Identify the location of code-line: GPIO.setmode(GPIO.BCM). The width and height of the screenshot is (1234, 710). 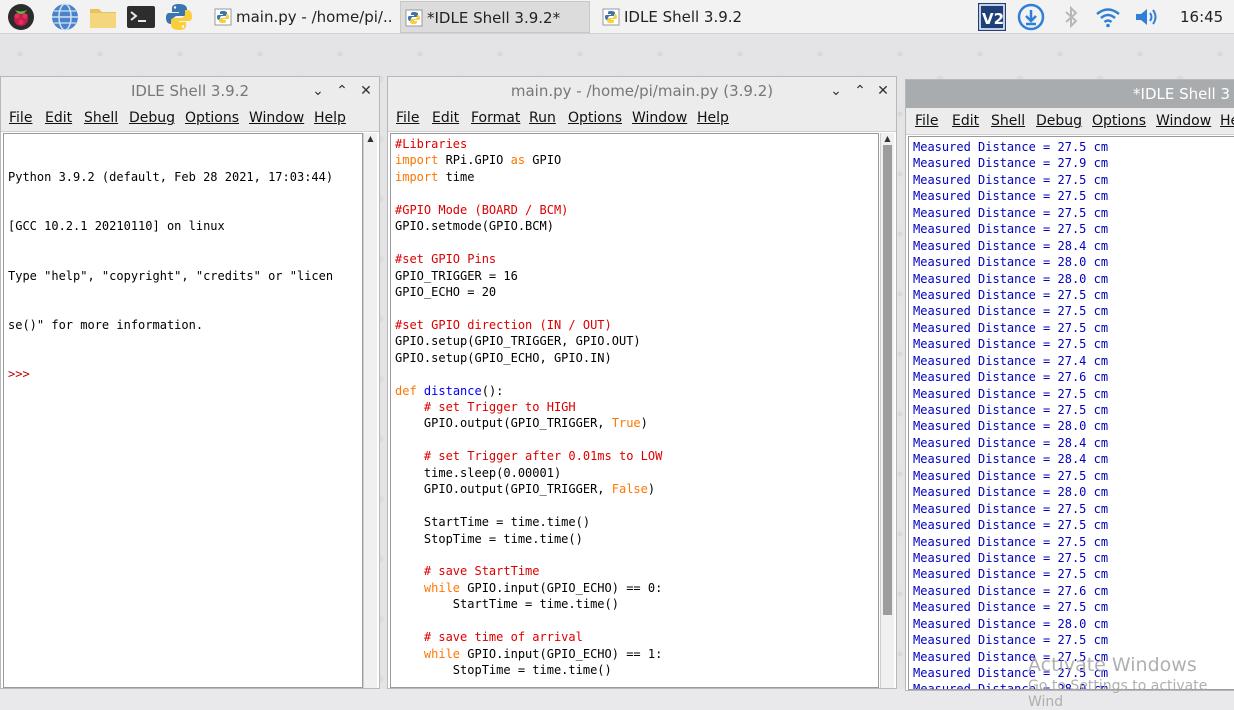
(634, 226).